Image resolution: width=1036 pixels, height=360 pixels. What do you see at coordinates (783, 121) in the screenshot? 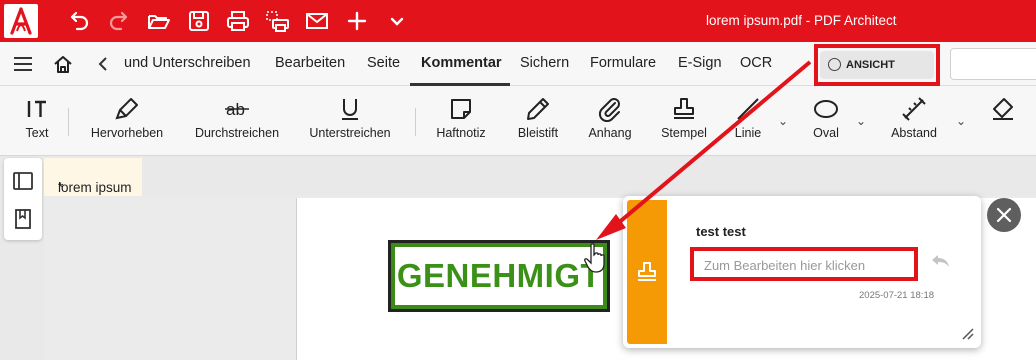
I see `line-dropdown-icon: ⌄` at bounding box center [783, 121].